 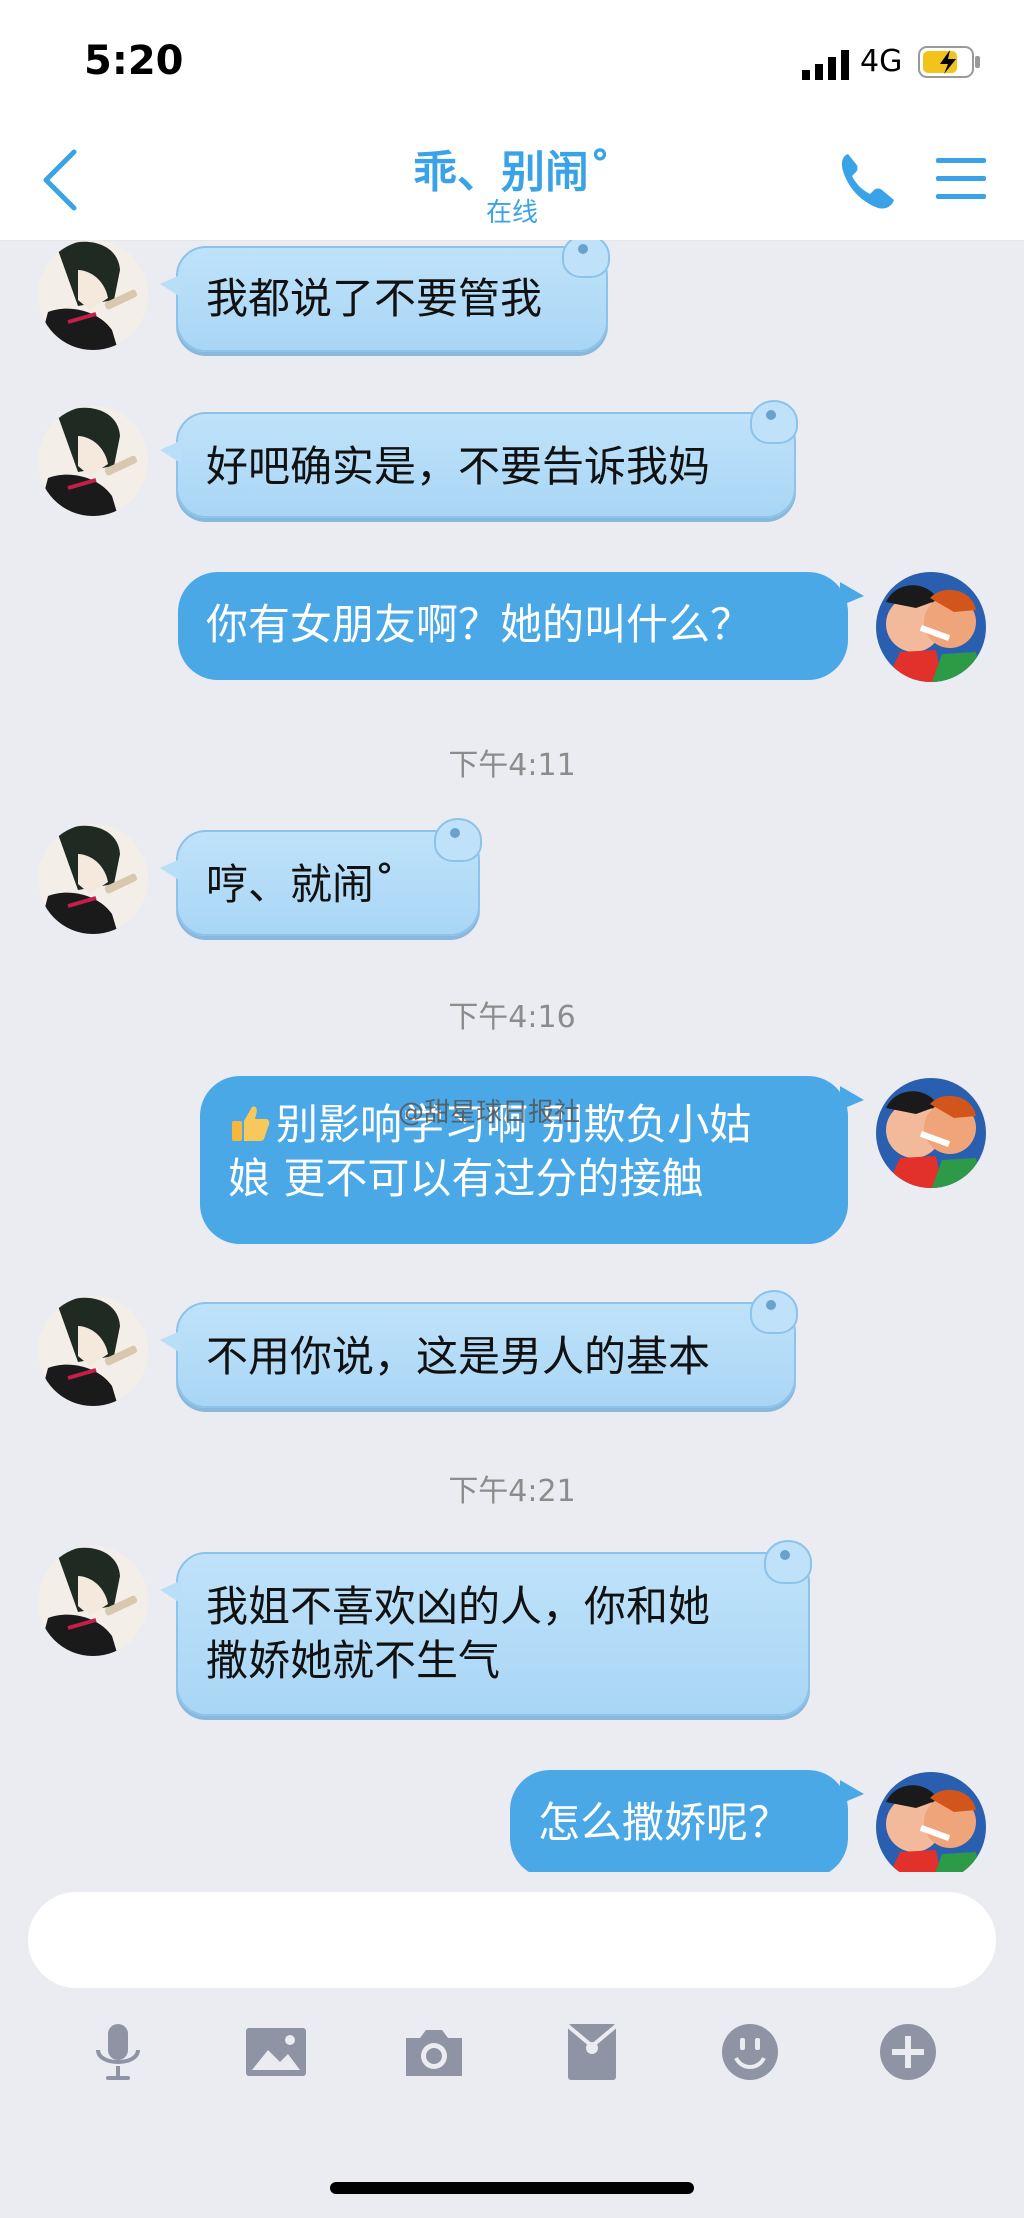 What do you see at coordinates (512, 60) in the screenshot?
I see `status-bar: 5:20 4G` at bounding box center [512, 60].